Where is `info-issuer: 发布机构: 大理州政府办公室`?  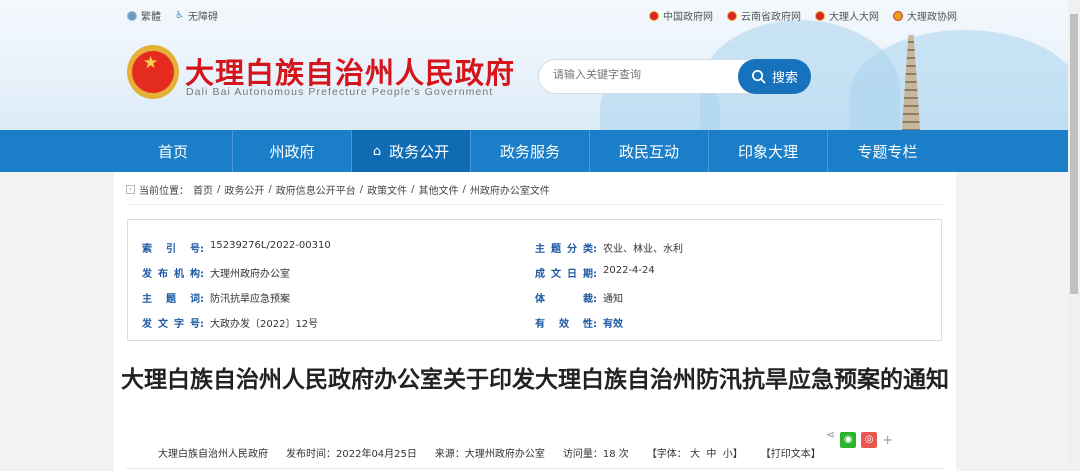
info-issuer: 发布机构: 大理州政府办公室 is located at coordinates (216, 274).